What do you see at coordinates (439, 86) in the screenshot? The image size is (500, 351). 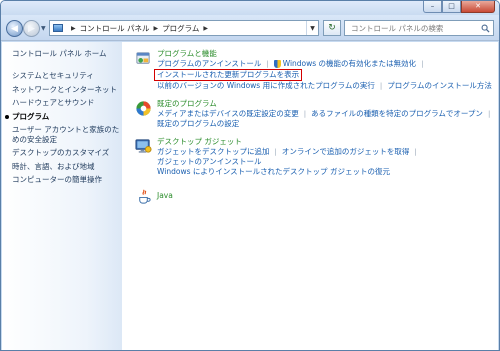 I see `how-to-install-link: プログラムのインストール方法` at bounding box center [439, 86].